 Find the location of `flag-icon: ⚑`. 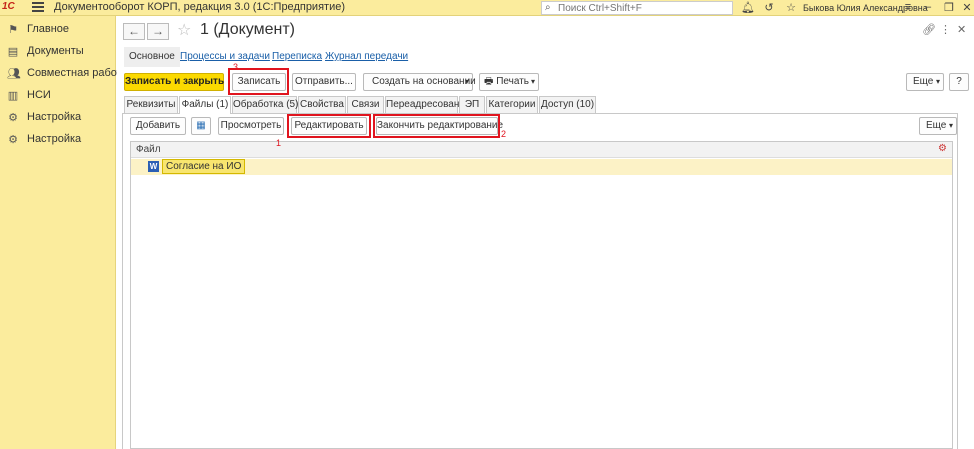

flag-icon: ⚑ is located at coordinates (13, 30).